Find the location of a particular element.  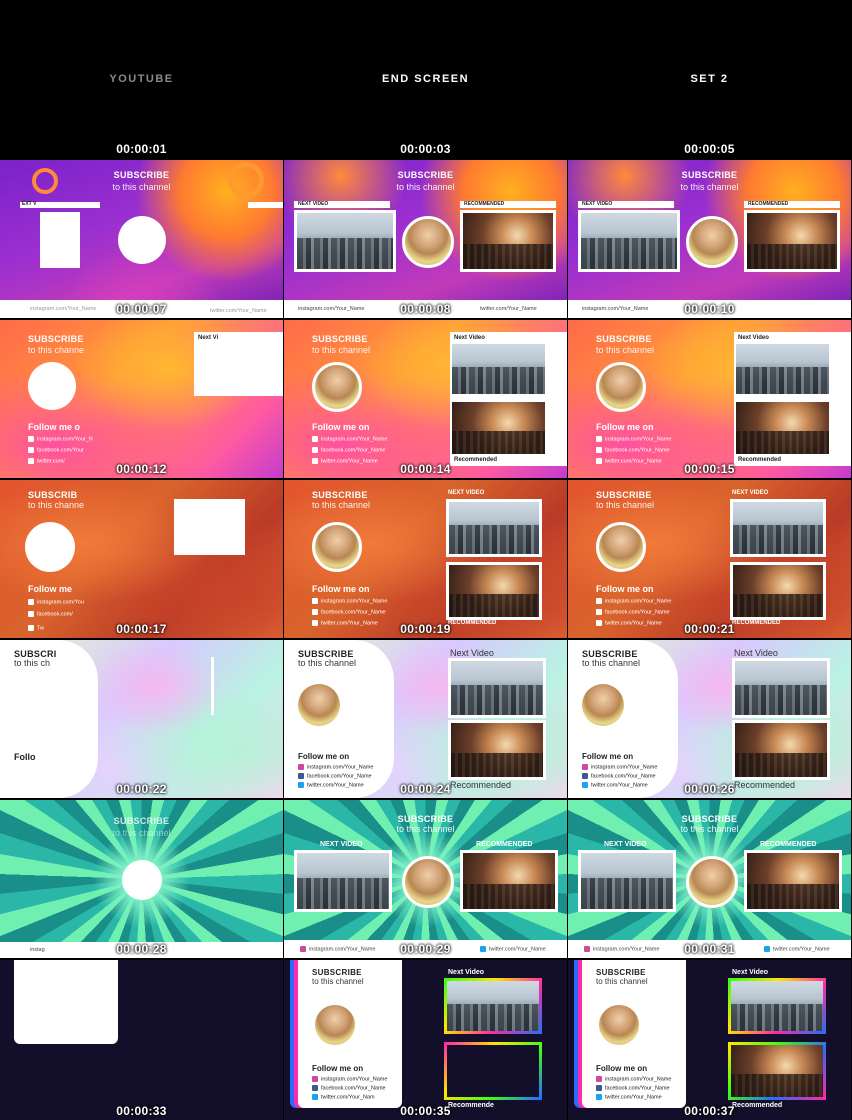

header-youtube: YOUTUBE is located at coordinates (141, 79).